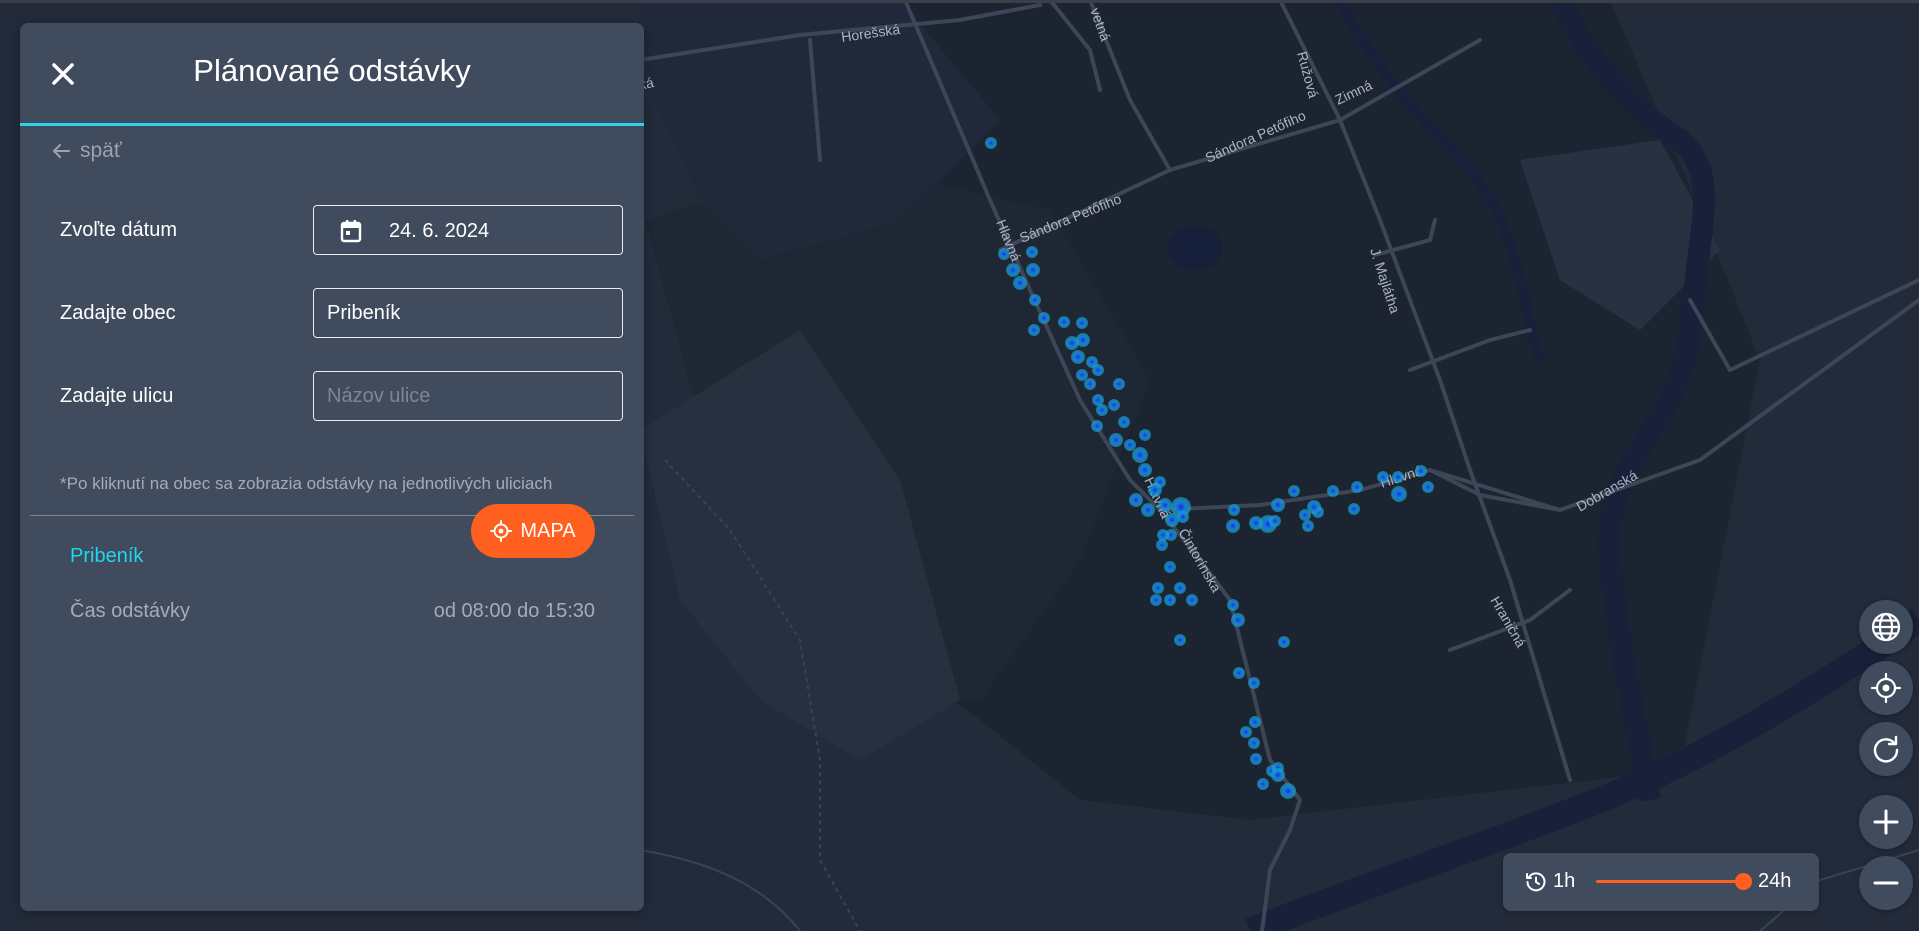 The image size is (1919, 931). I want to click on result-municipality-link: Pribeník, so click(106, 556).